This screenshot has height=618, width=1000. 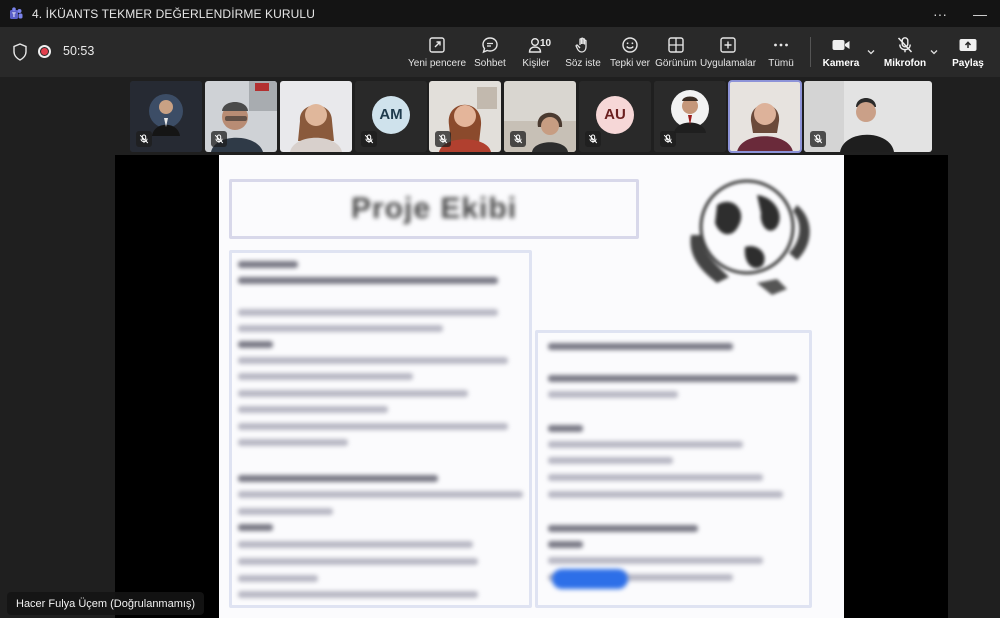 I want to click on meeting-timer: 50:53, so click(x=79, y=51).